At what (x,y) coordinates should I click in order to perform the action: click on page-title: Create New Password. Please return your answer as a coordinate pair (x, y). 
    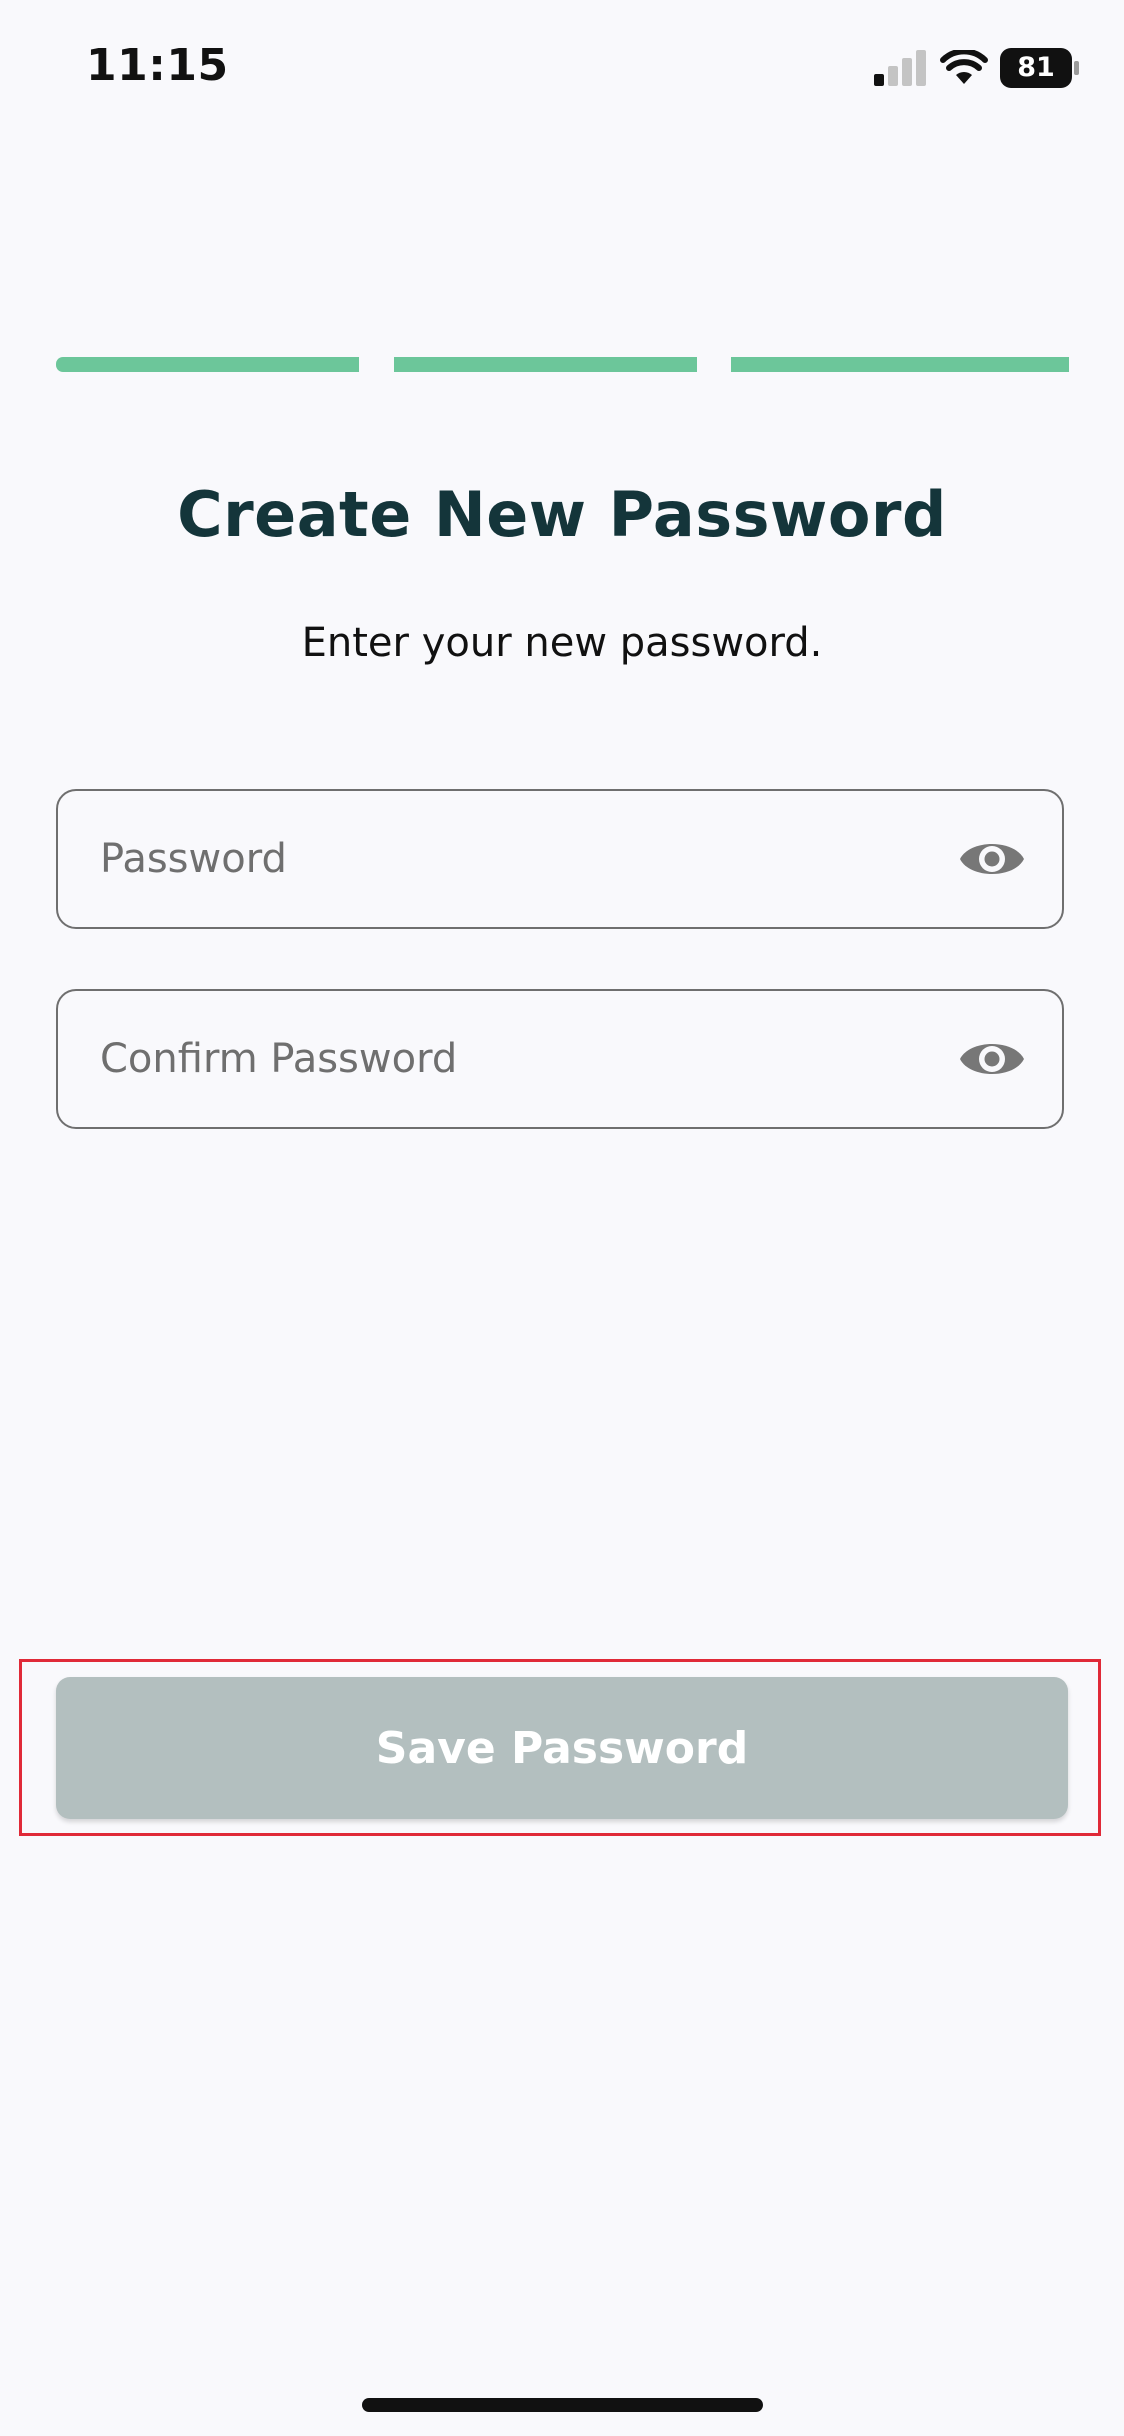
    Looking at the image, I should click on (562, 514).